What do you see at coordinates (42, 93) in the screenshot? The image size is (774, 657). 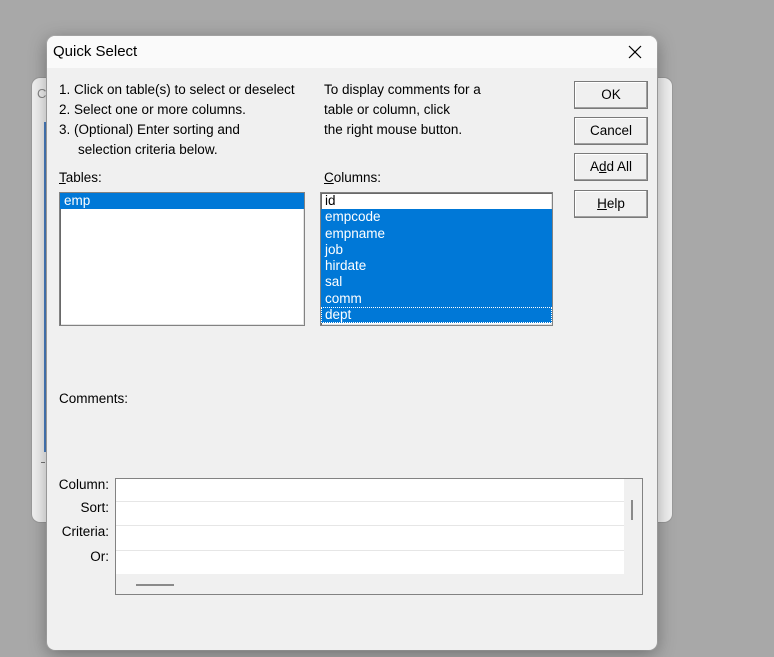 I see `background-window-letter: C` at bounding box center [42, 93].